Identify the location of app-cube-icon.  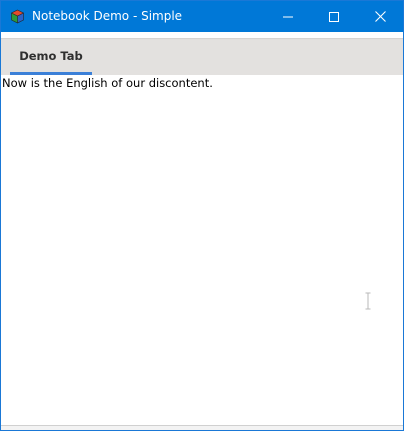
(17, 16).